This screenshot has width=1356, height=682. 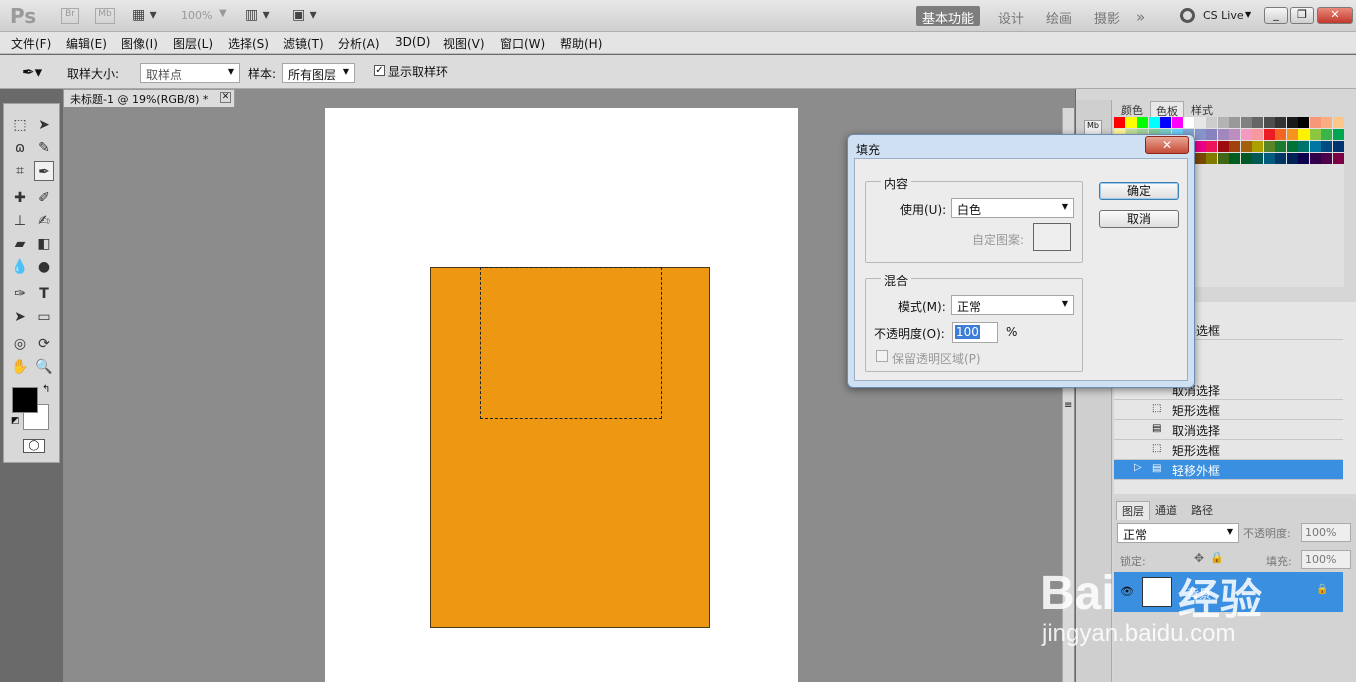 I want to click on more-workspaces-icon: », so click(x=1140, y=16).